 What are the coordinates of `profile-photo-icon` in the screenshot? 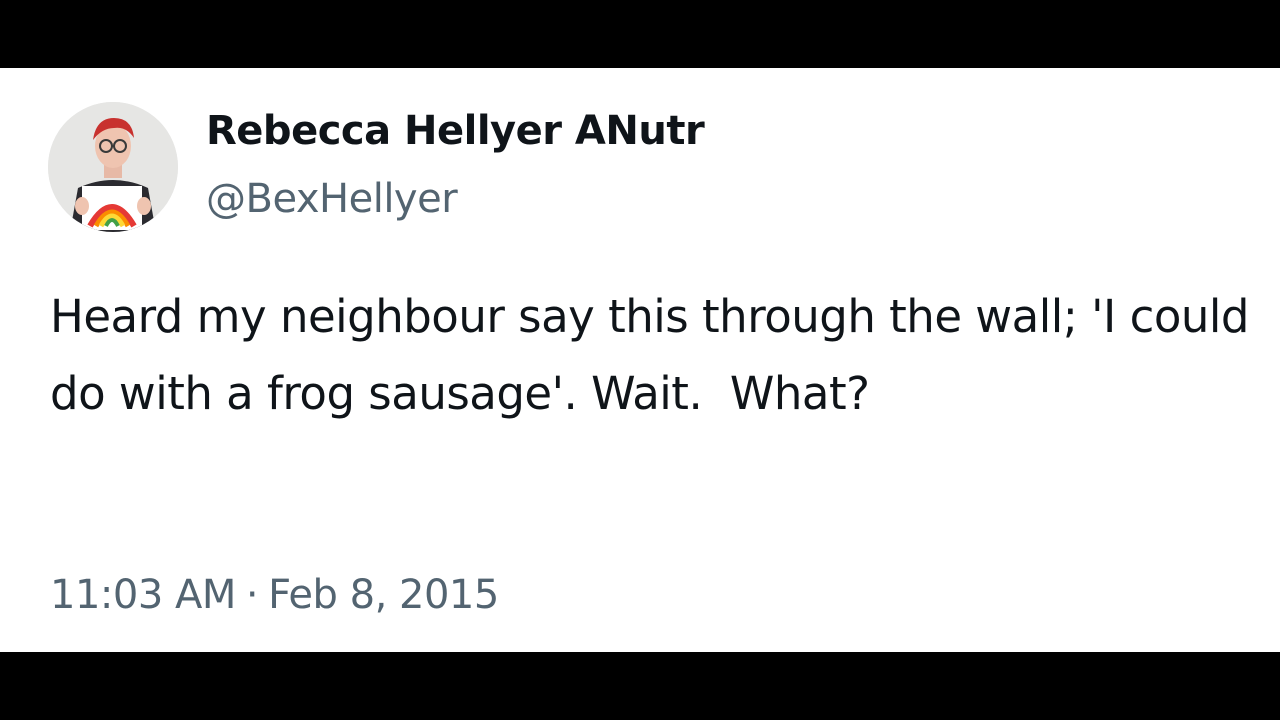 It's located at (113, 167).